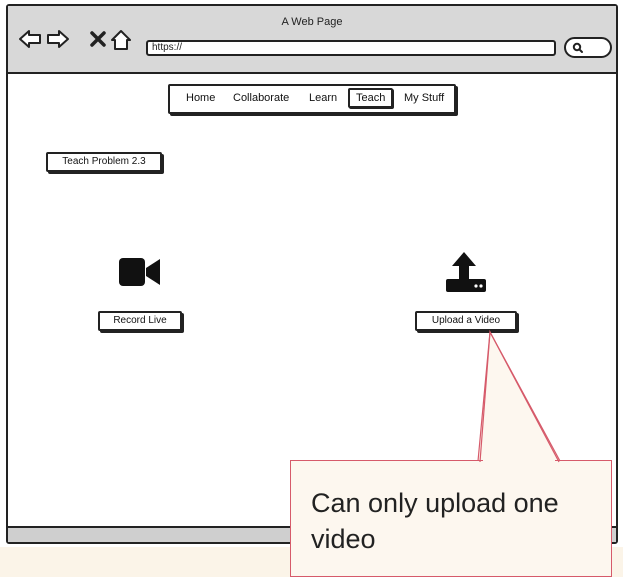 The width and height of the screenshot is (623, 577). I want to click on annotation-callout: Can only upload one video, so click(451, 518).